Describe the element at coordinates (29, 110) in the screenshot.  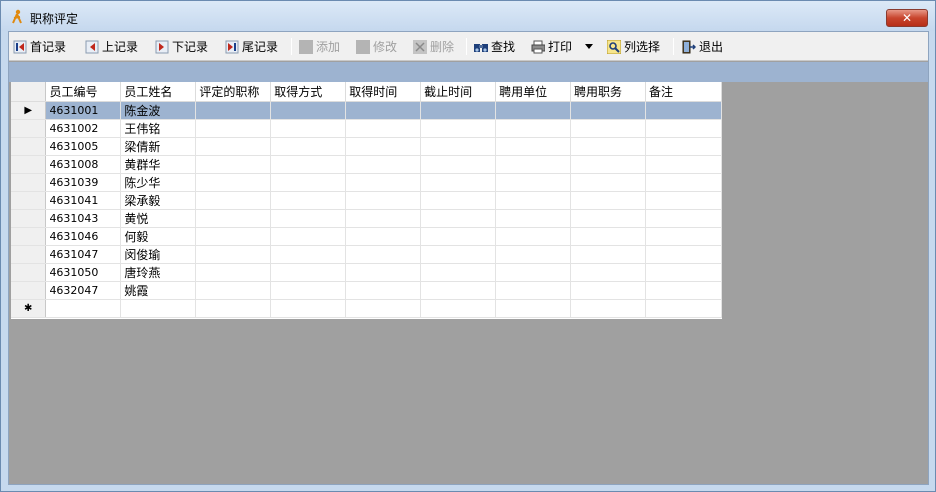
I see `row-selector: ▶` at that location.